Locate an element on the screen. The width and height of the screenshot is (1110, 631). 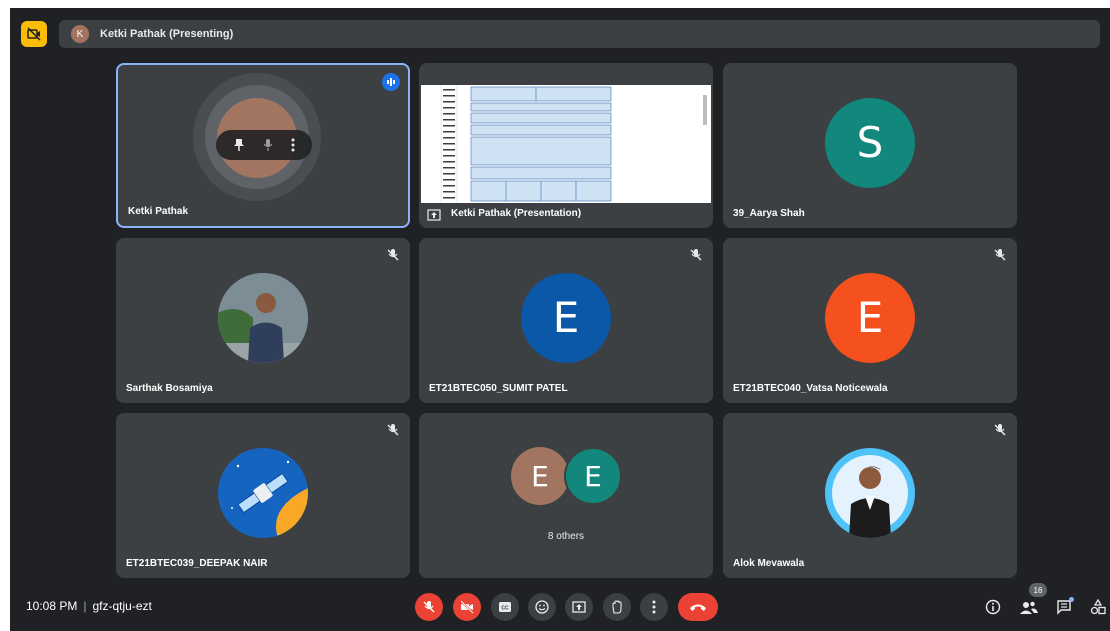
tile-deepak-nair: ET21BTEC039_DEEPAK NAIR is located at coordinates (263, 495).